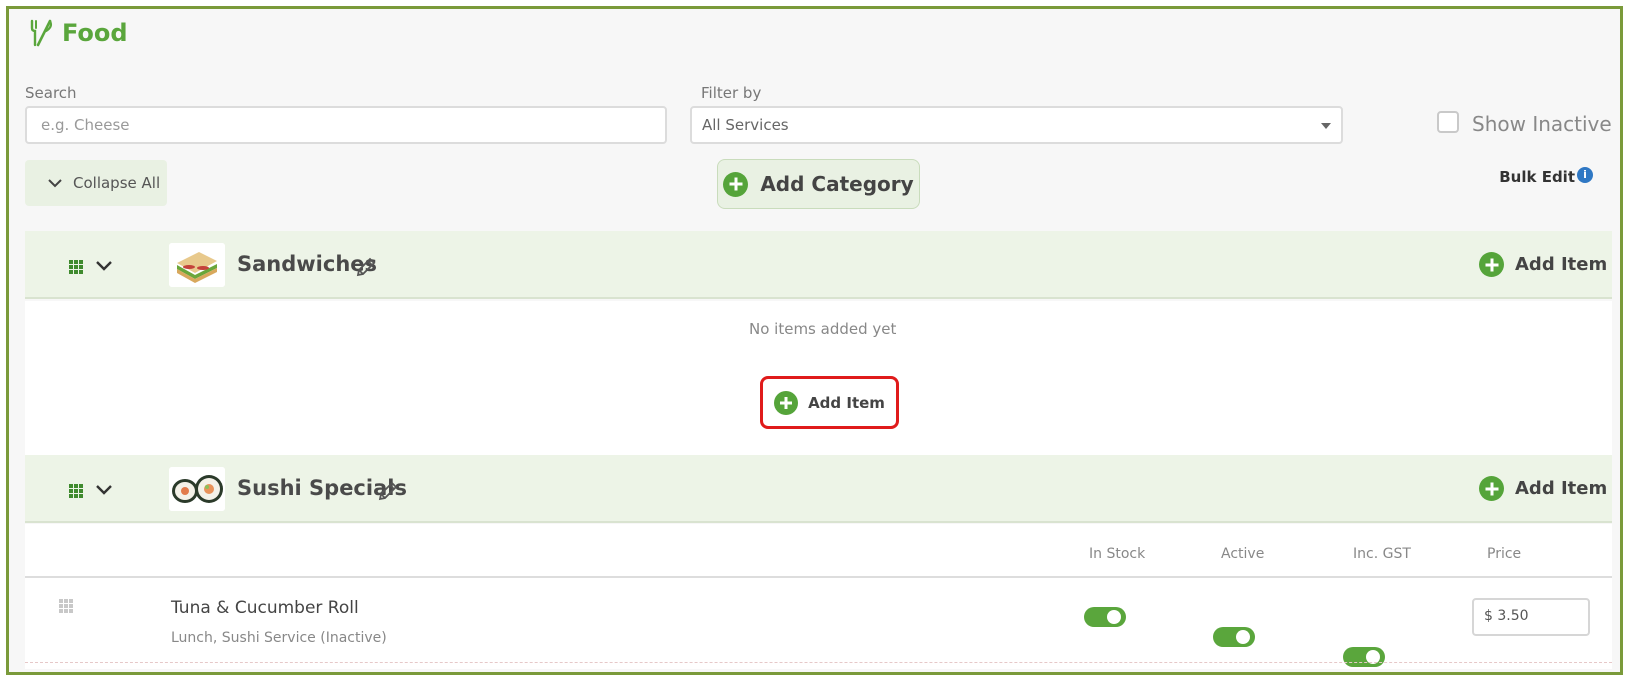  Describe the element at coordinates (1234, 637) in the screenshot. I see `active-toggle` at that location.